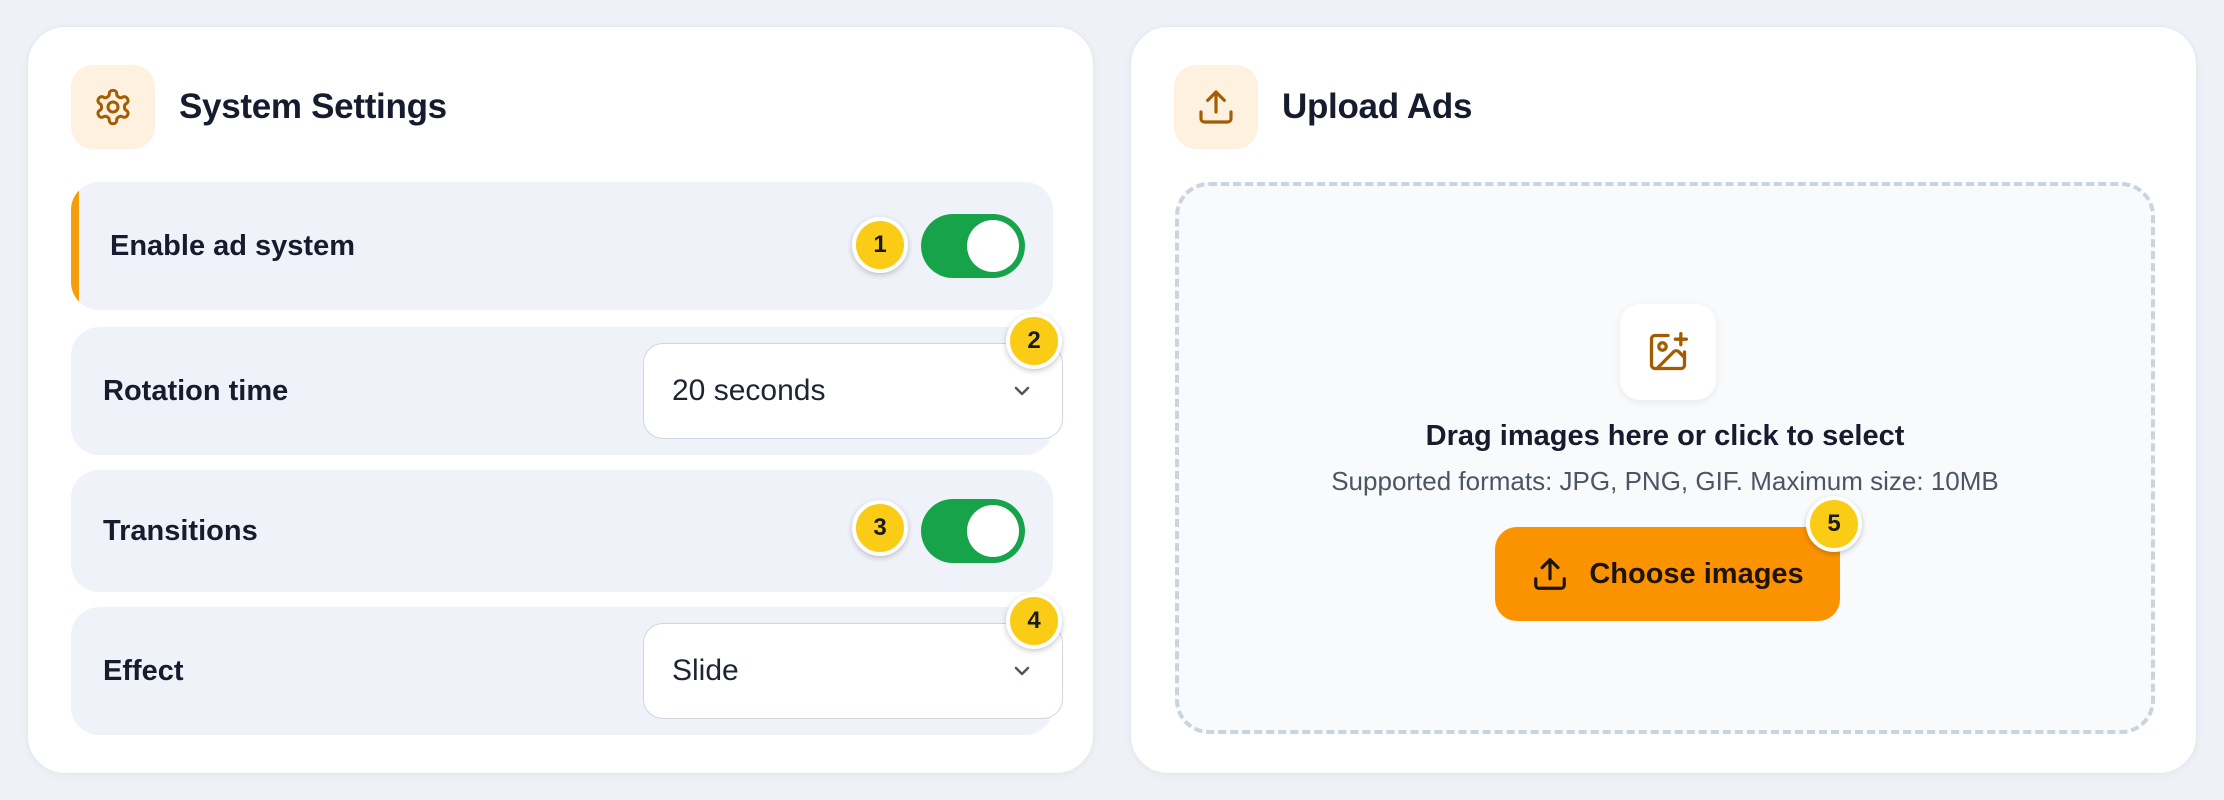 This screenshot has height=800, width=2224. I want to click on step-badge: 2, so click(1034, 341).